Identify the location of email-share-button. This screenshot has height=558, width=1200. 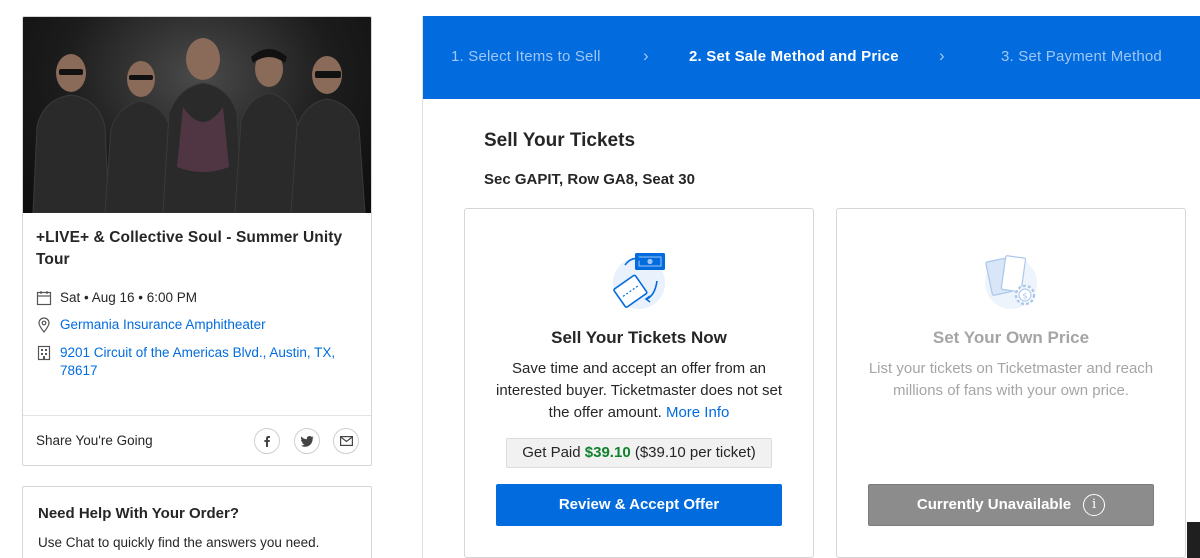
(346, 441).